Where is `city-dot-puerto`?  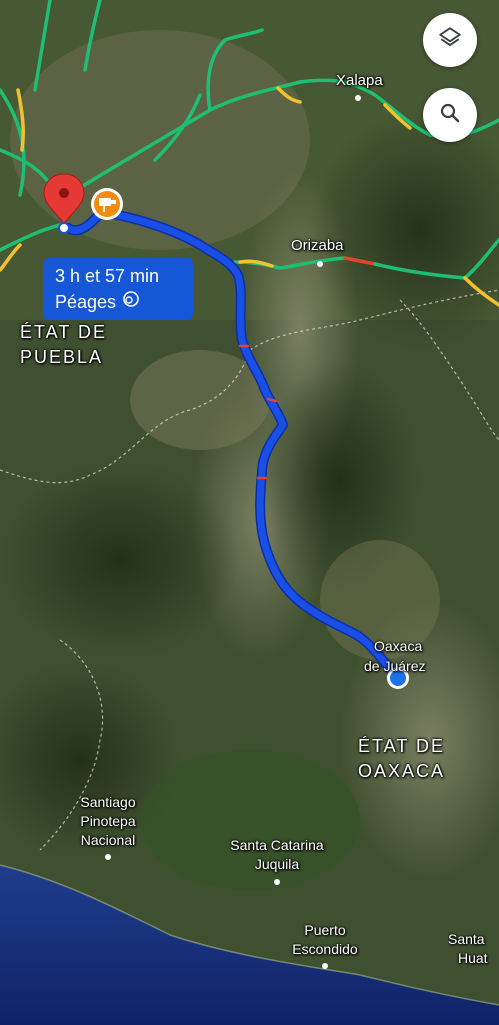
city-dot-puerto is located at coordinates (325, 966).